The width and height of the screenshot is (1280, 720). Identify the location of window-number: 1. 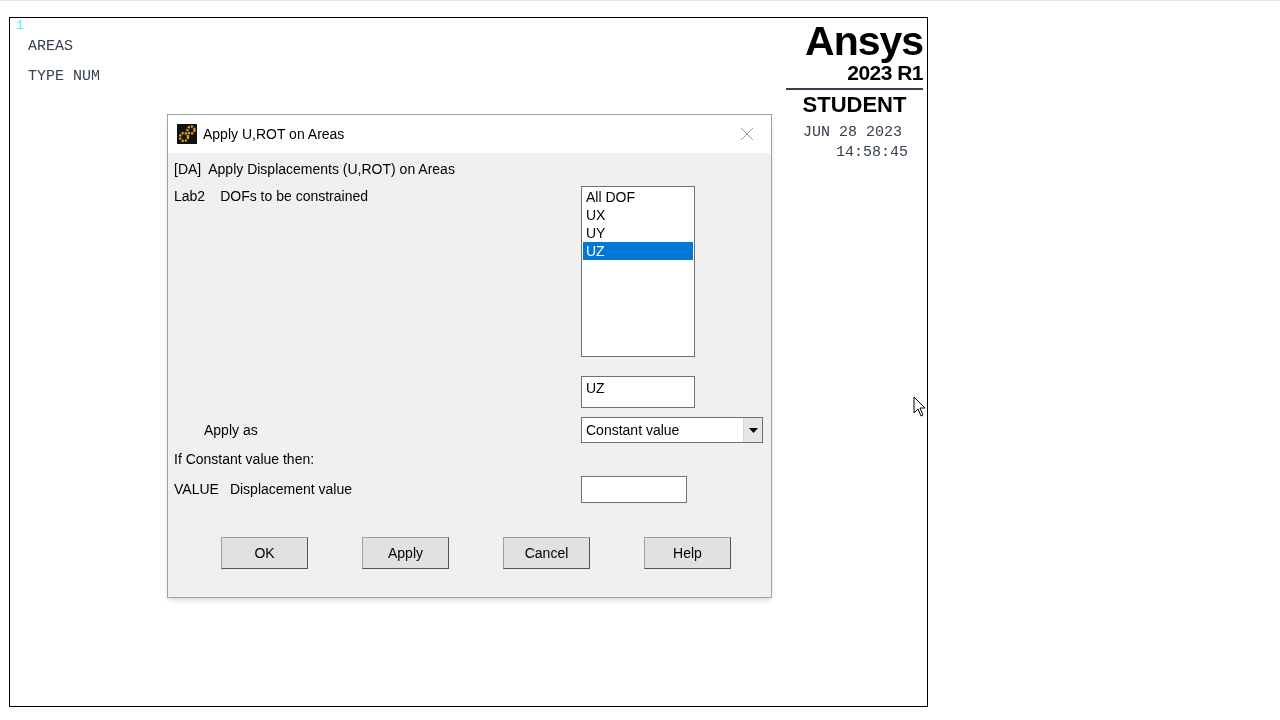
(20, 25).